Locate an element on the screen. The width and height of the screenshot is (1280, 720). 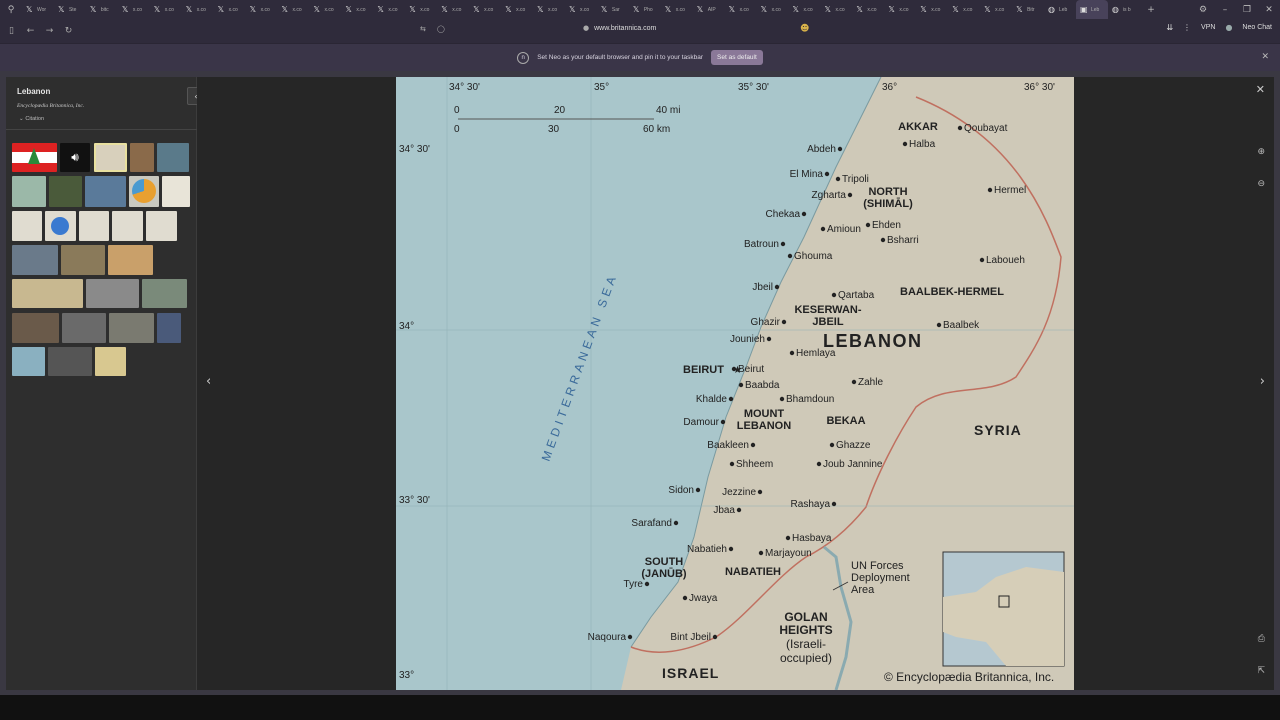
tab: 𝕏 AIP is located at coordinates (709, 9).